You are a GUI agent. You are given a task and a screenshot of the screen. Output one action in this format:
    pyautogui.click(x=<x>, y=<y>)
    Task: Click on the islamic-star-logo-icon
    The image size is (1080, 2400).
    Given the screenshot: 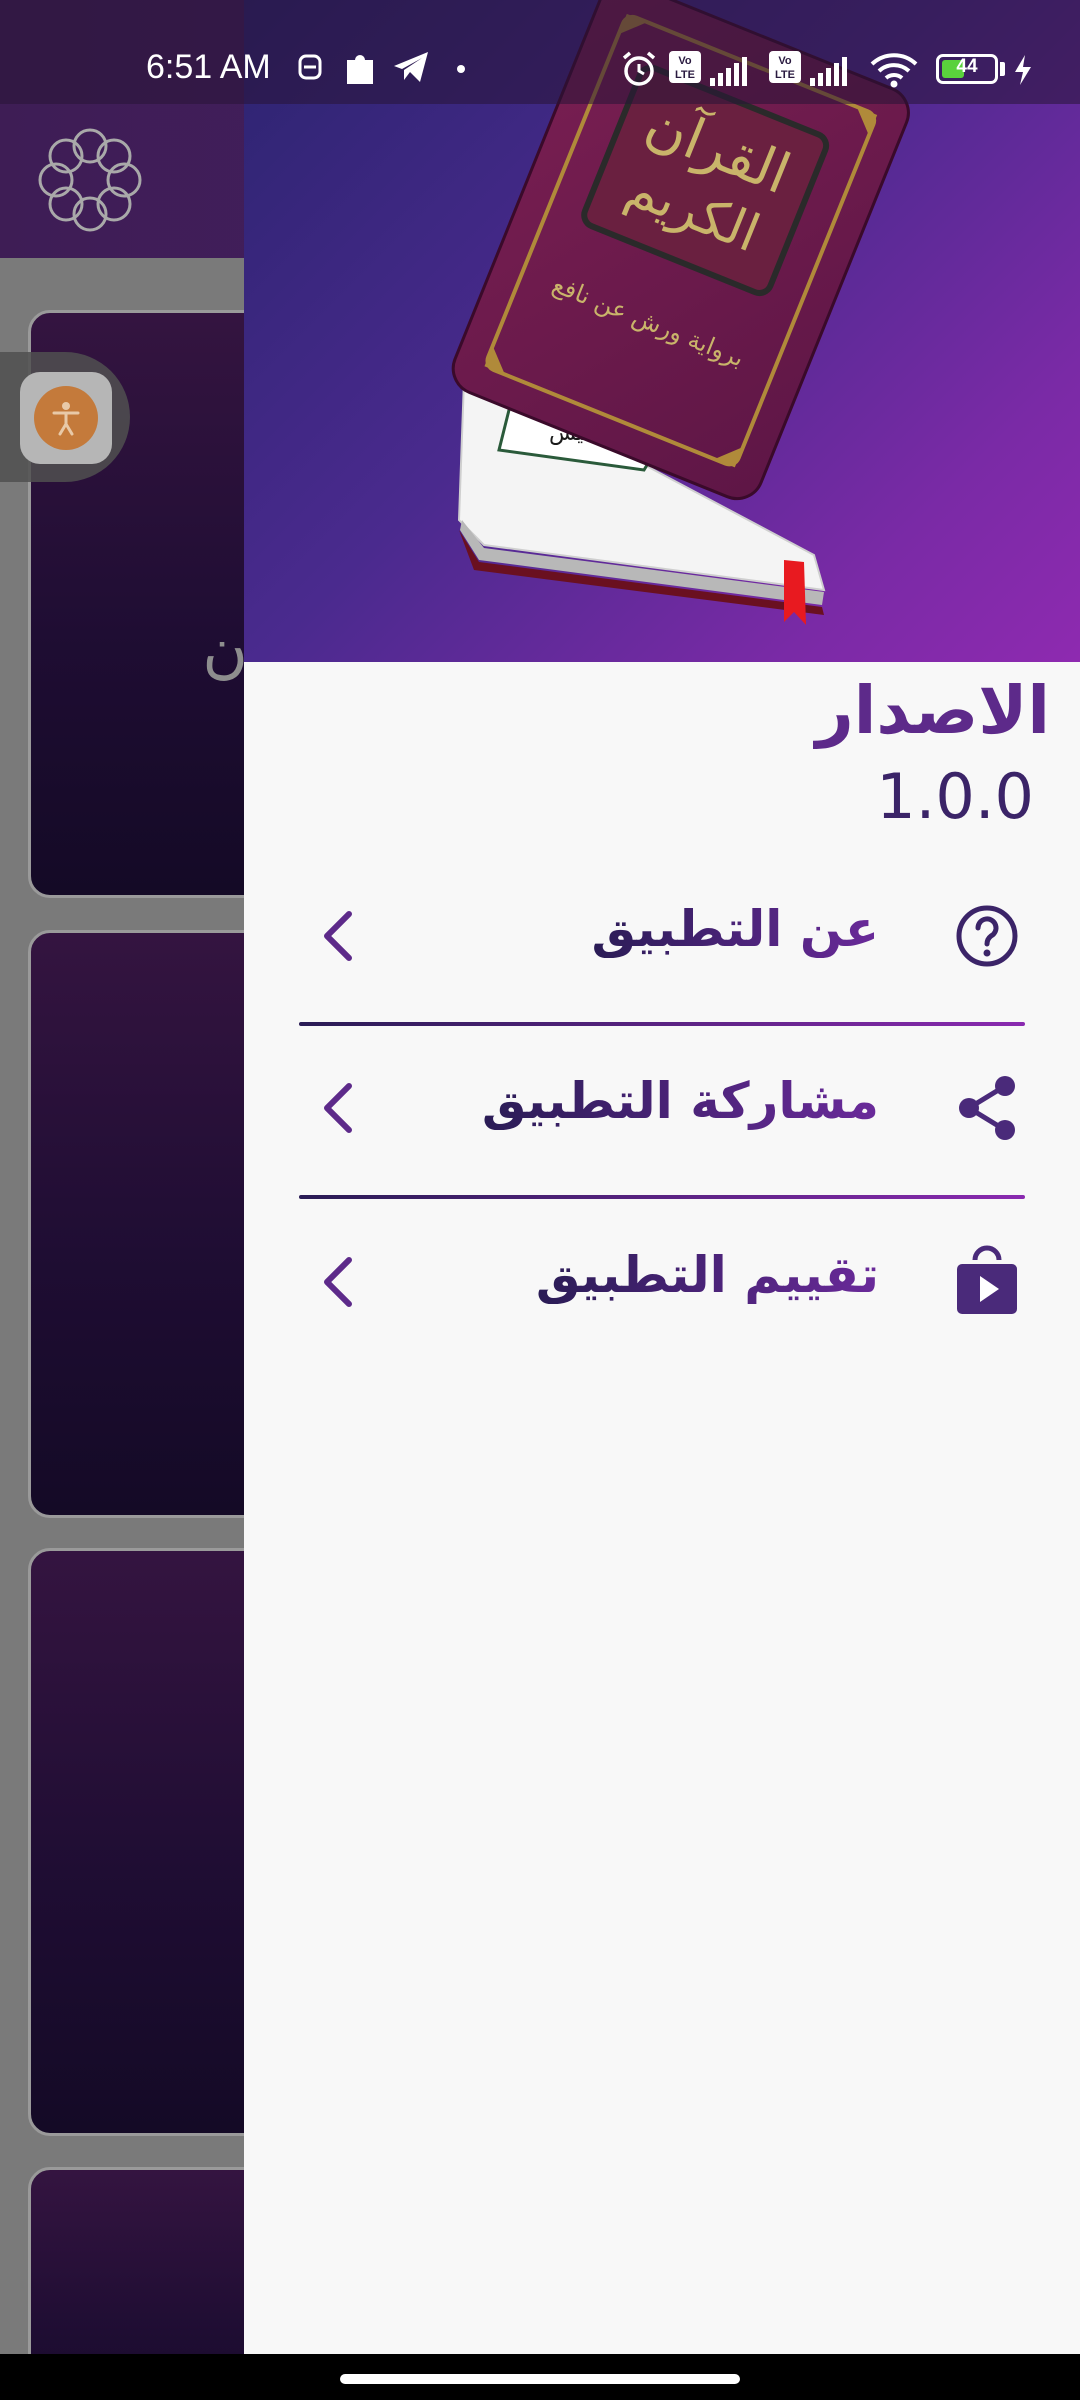 What is the action you would take?
    pyautogui.click(x=90, y=180)
    